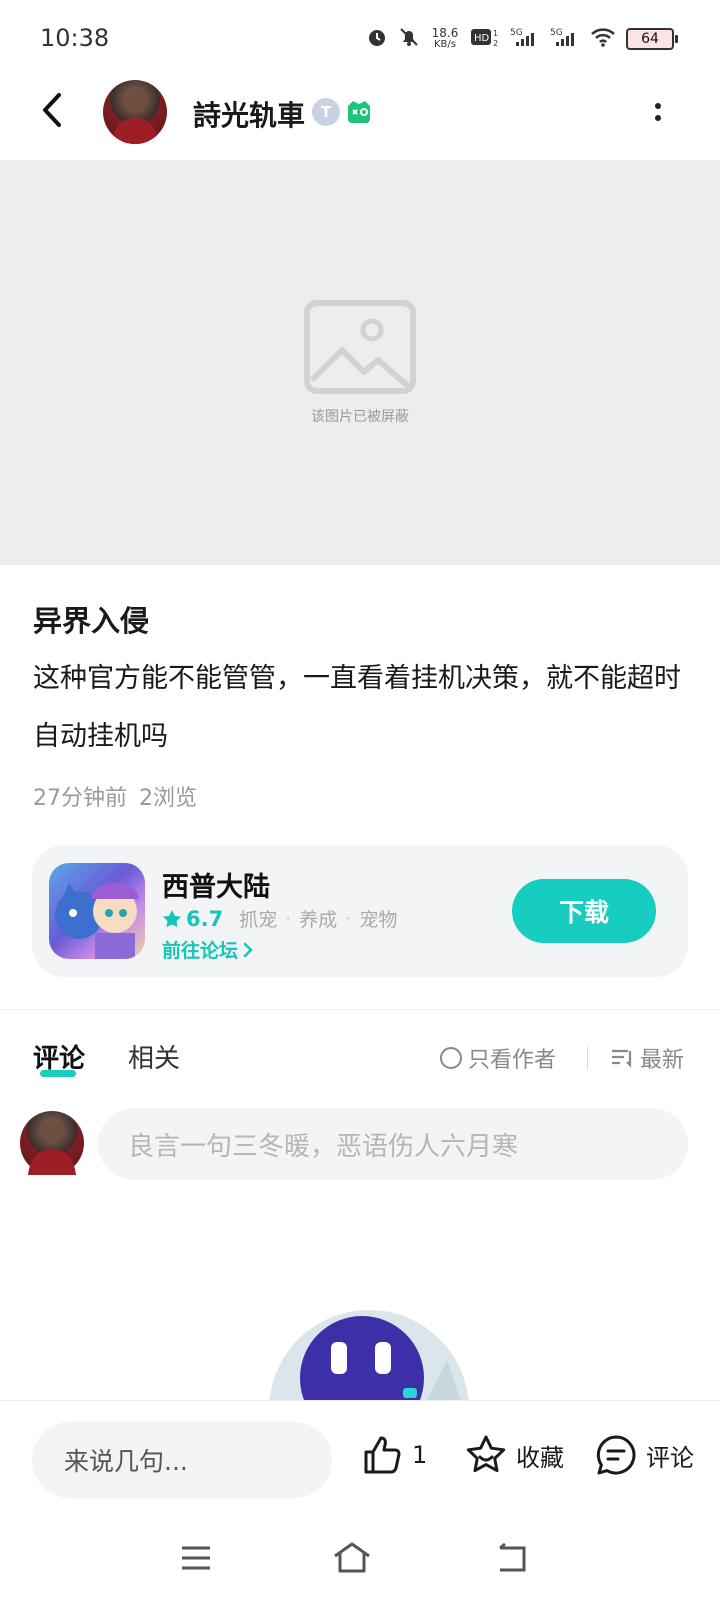 This screenshot has height=1600, width=720. I want to click on svg-text: HD, so click(482, 38).